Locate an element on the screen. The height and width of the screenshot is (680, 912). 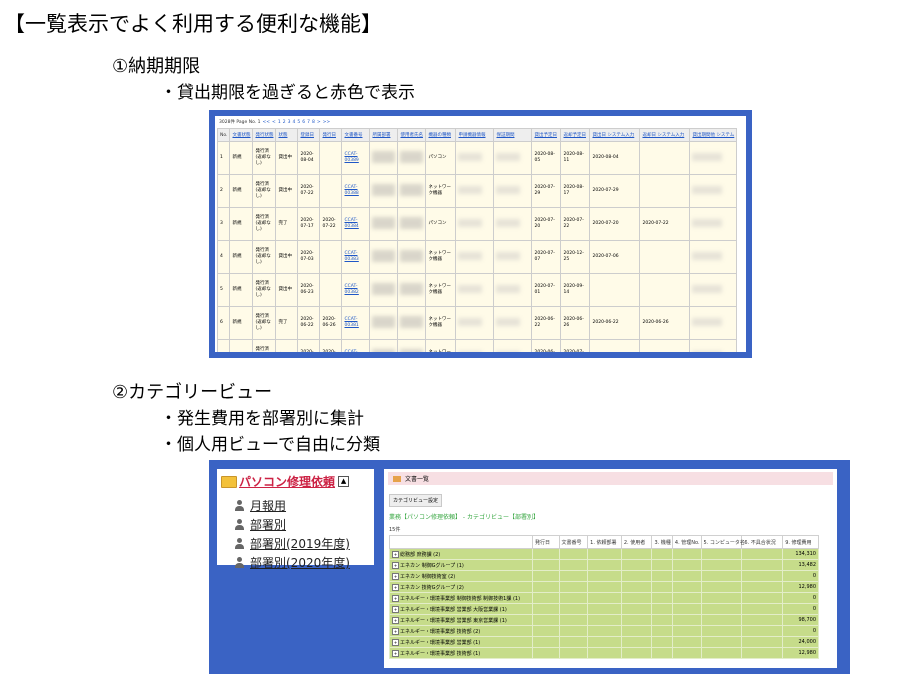
category-label: エネカン 制御技術室 (2) is located at coordinates (428, 576).